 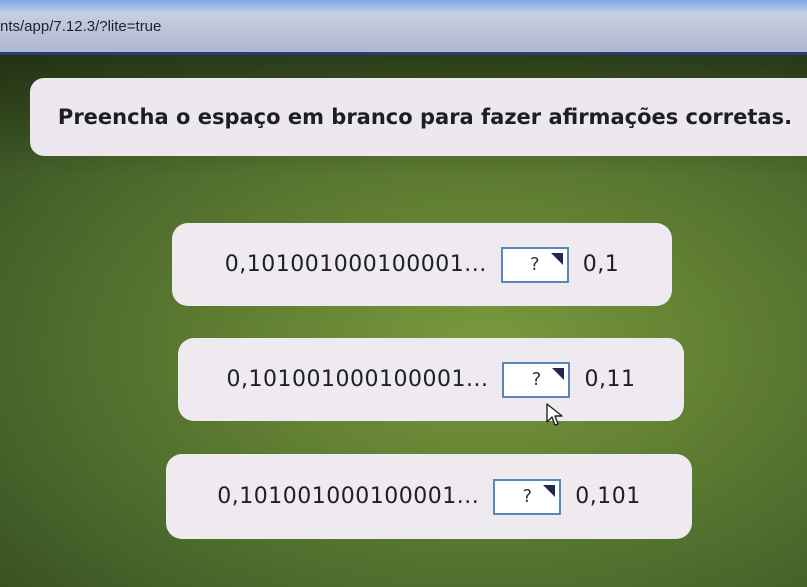 What do you see at coordinates (80, 26) in the screenshot?
I see `url-text: nts/app/7.12.3/?lite=true` at bounding box center [80, 26].